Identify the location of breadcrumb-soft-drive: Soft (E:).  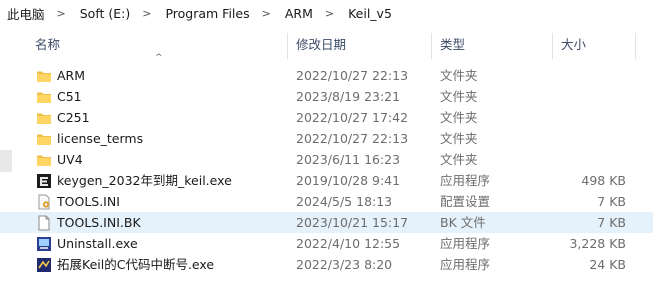
(105, 13).